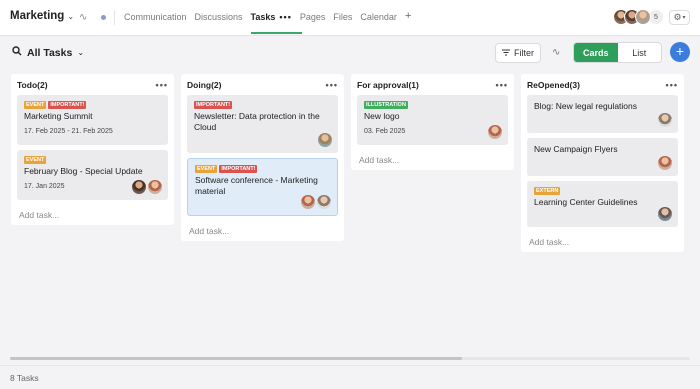 The image size is (700, 389). Describe the element at coordinates (83, 171) in the screenshot. I see `card-title: February Blog - Special Update` at that location.